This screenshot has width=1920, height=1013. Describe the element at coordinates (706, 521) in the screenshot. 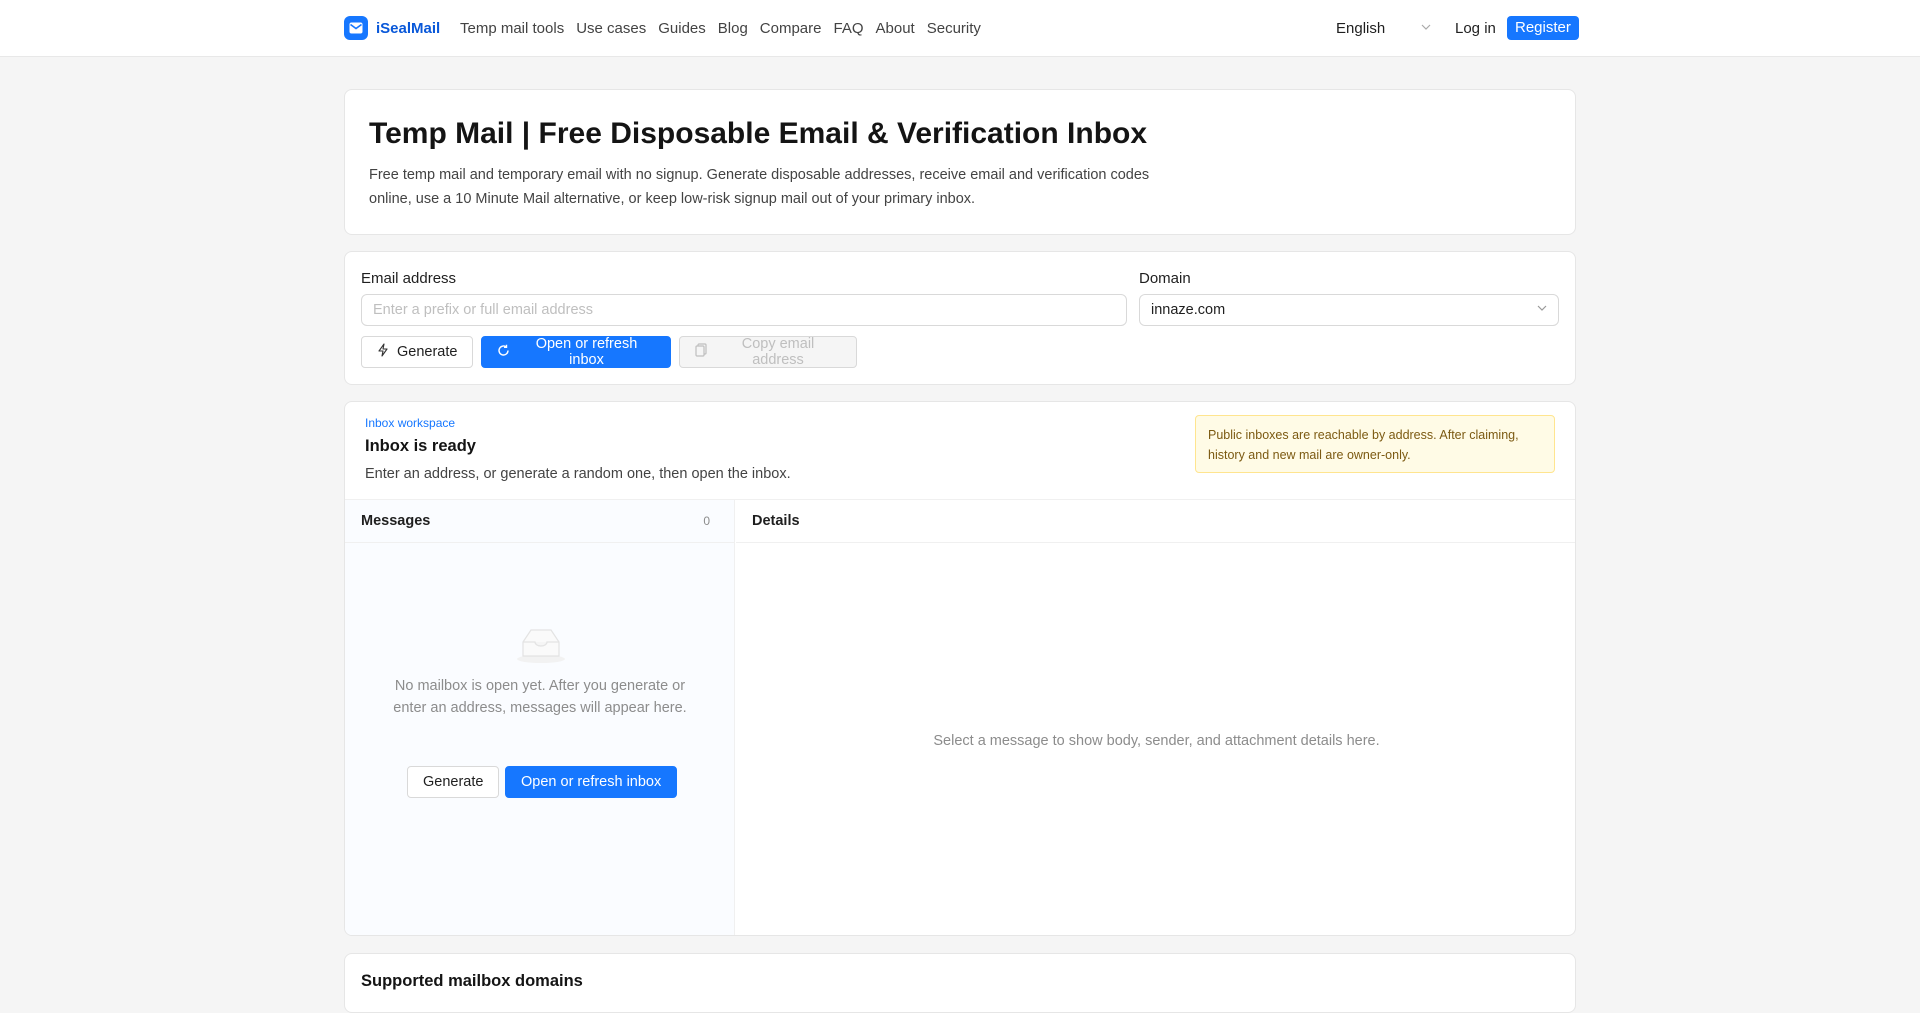

I see `messages-count: 0` at that location.